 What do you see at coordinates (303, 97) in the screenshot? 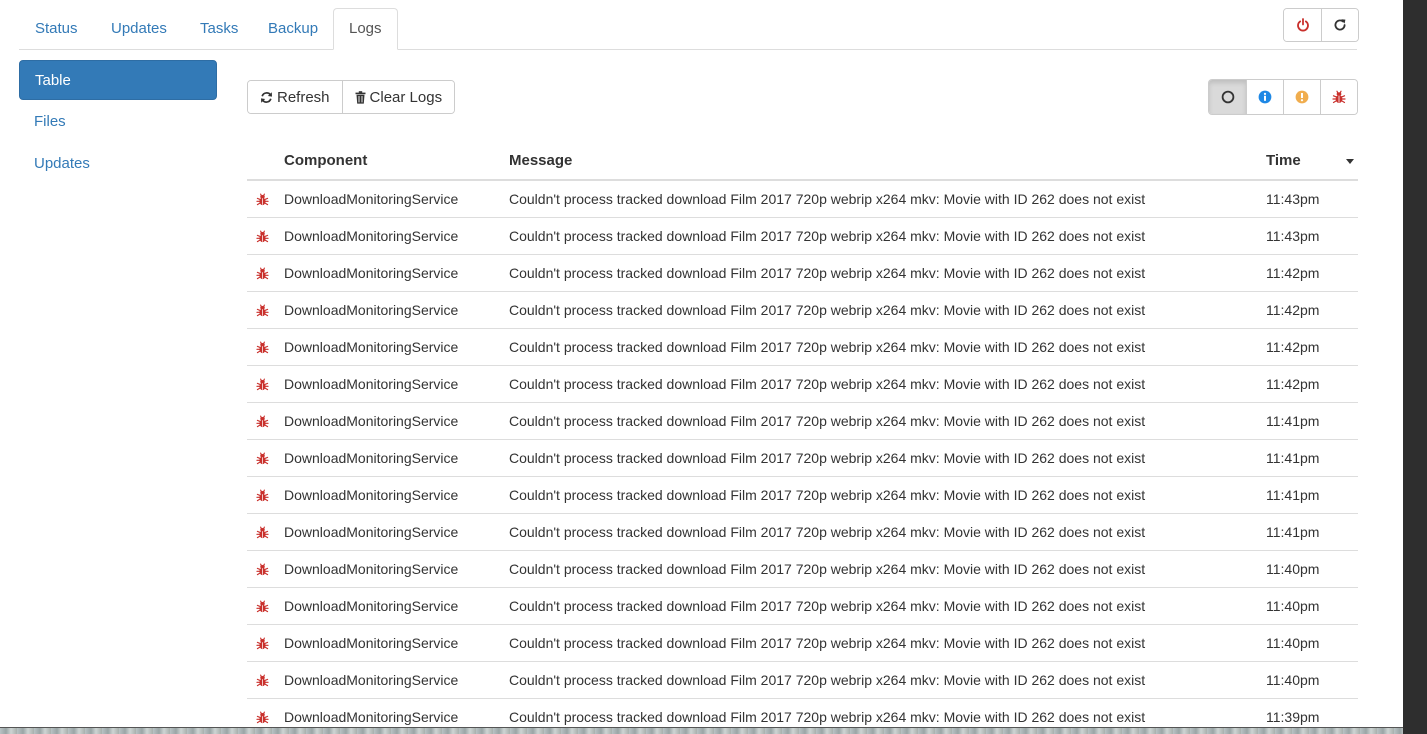
I see `refresh-label: Refresh` at bounding box center [303, 97].